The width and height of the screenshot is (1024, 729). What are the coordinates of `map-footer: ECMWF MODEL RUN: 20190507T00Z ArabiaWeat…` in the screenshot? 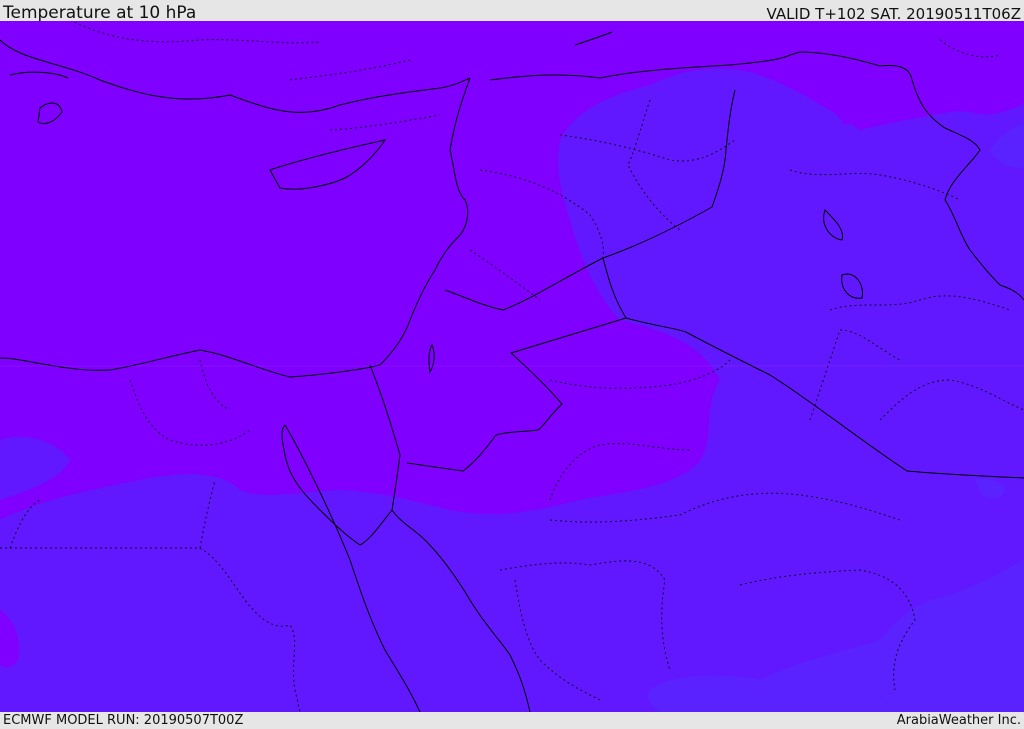 It's located at (512, 720).